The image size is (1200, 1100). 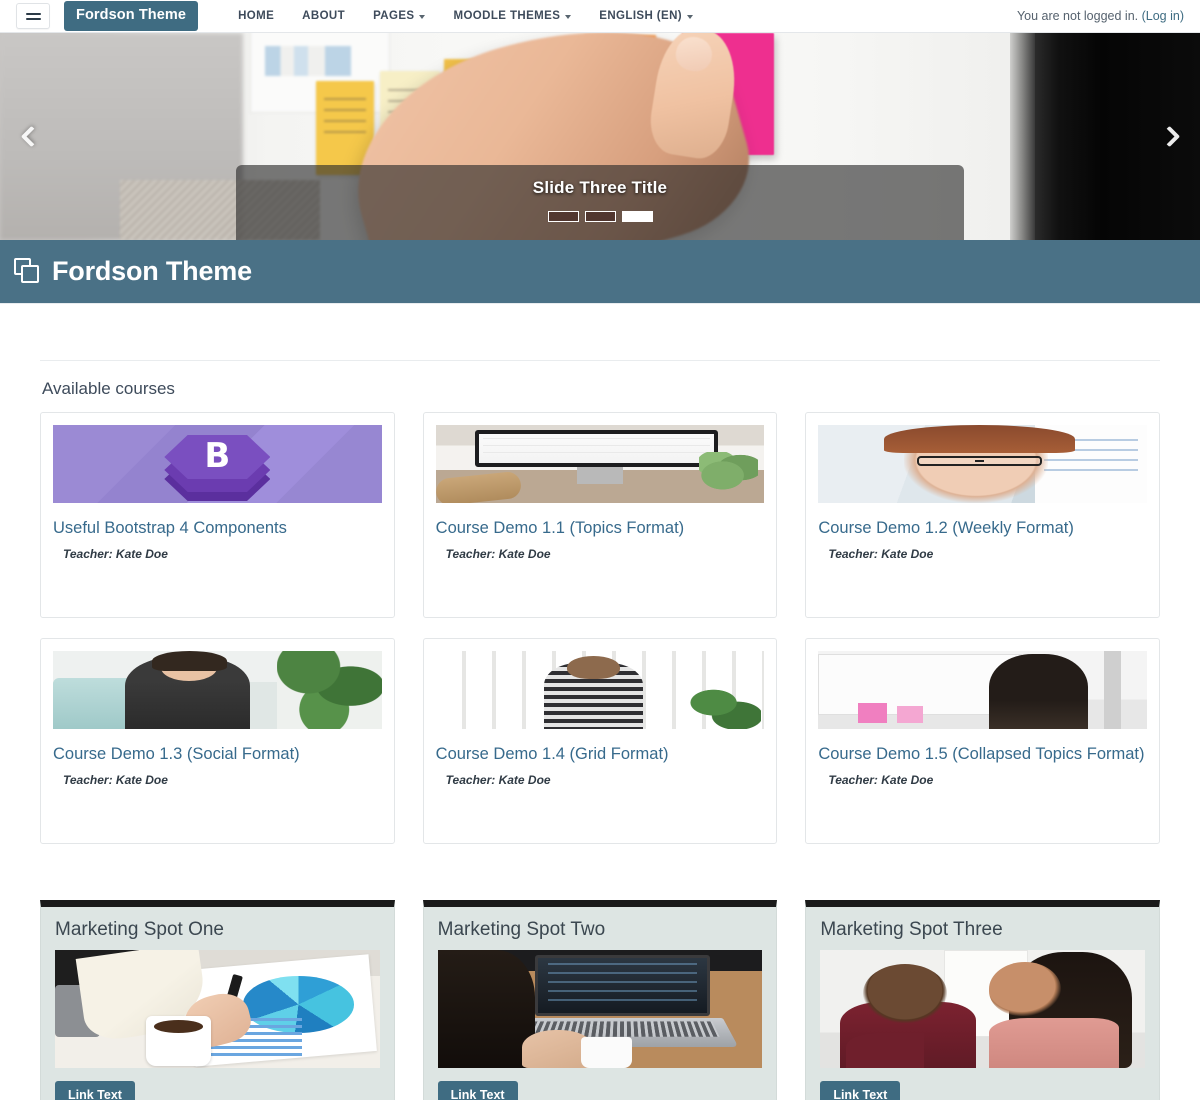 What do you see at coordinates (108, 388) in the screenshot?
I see `available-courses-heading: Available courses` at bounding box center [108, 388].